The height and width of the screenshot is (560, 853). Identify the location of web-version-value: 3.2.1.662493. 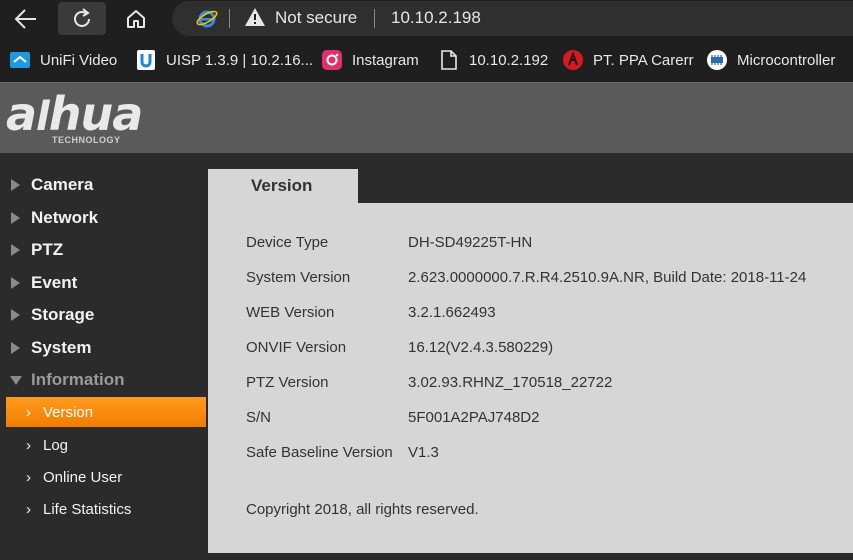
(452, 312).